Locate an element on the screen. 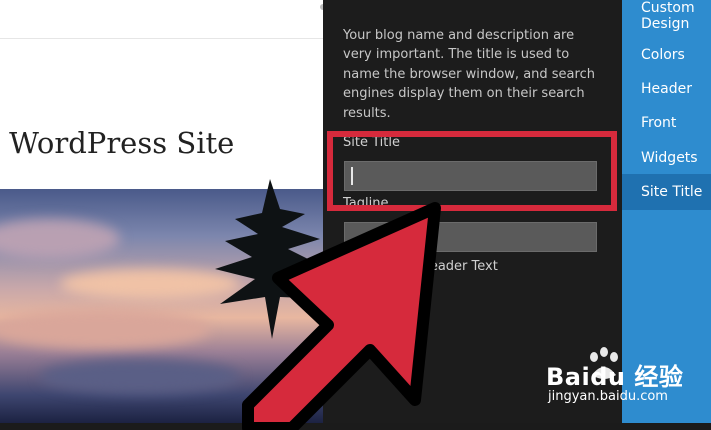 This screenshot has width=711, height=430. text-caret is located at coordinates (352, 176).